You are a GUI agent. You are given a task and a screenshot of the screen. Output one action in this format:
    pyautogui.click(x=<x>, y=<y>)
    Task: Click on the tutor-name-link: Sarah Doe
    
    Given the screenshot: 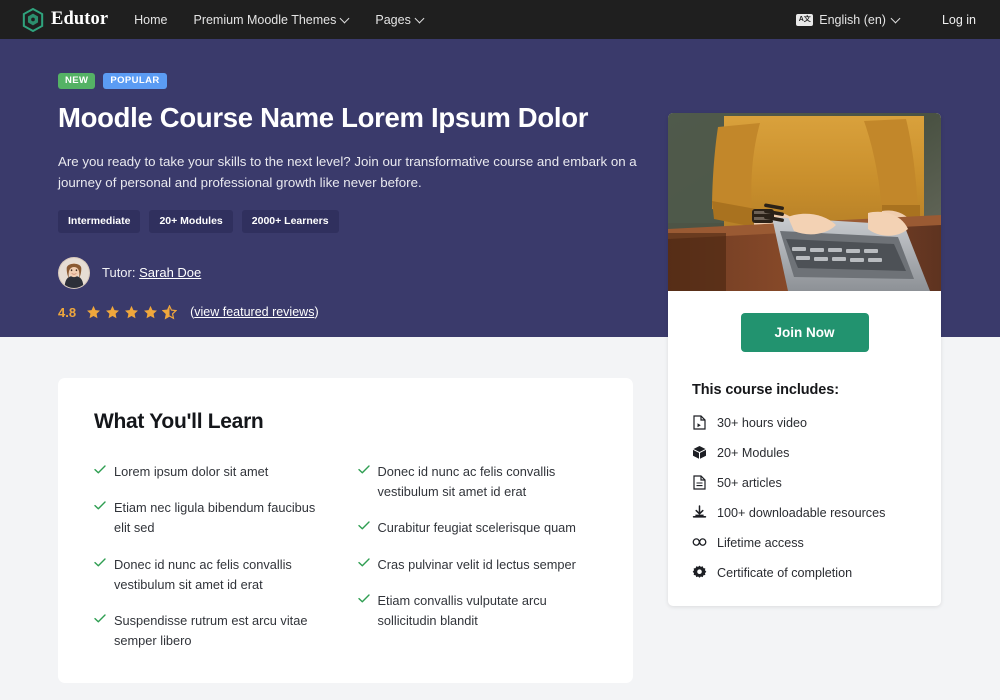 What is the action you would take?
    pyautogui.click(x=170, y=272)
    